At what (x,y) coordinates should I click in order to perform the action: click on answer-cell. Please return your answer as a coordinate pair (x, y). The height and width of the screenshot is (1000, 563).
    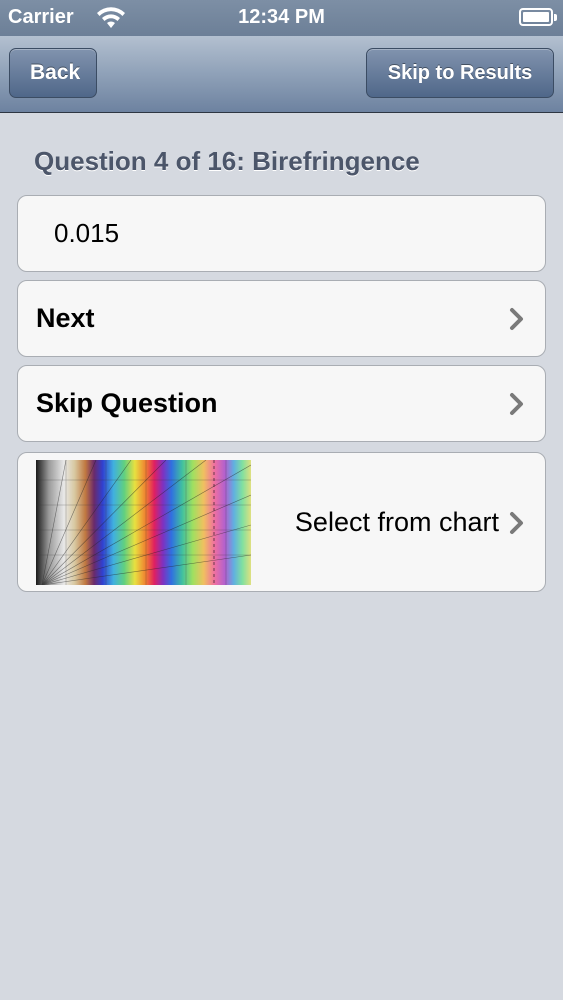
    Looking at the image, I should click on (281, 233).